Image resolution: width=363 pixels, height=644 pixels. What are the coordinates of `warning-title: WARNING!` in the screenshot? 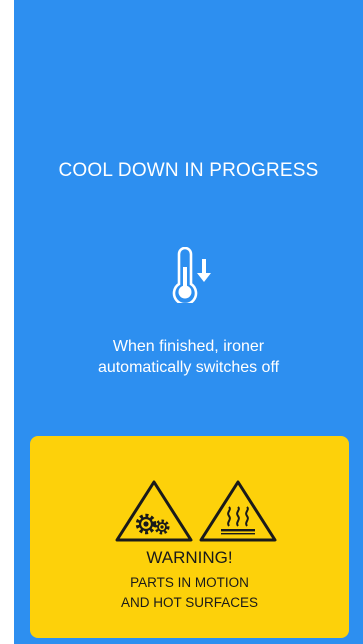 It's located at (189, 557).